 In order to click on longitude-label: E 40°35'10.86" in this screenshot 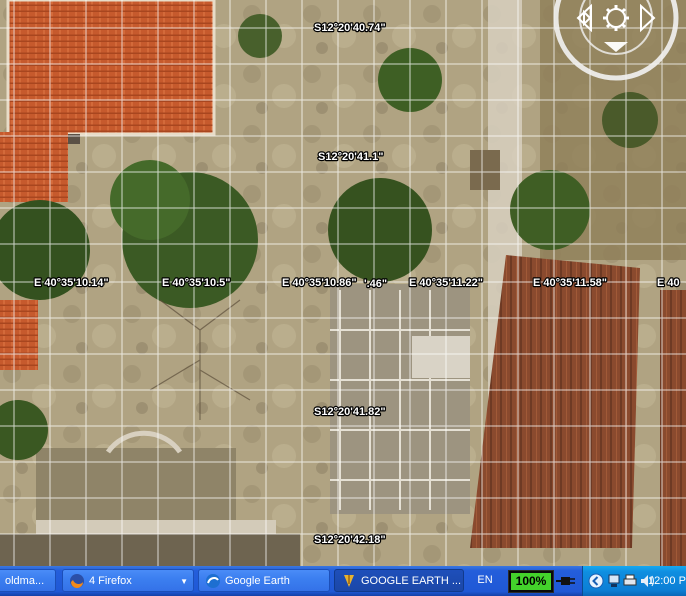, I will do `click(319, 283)`.